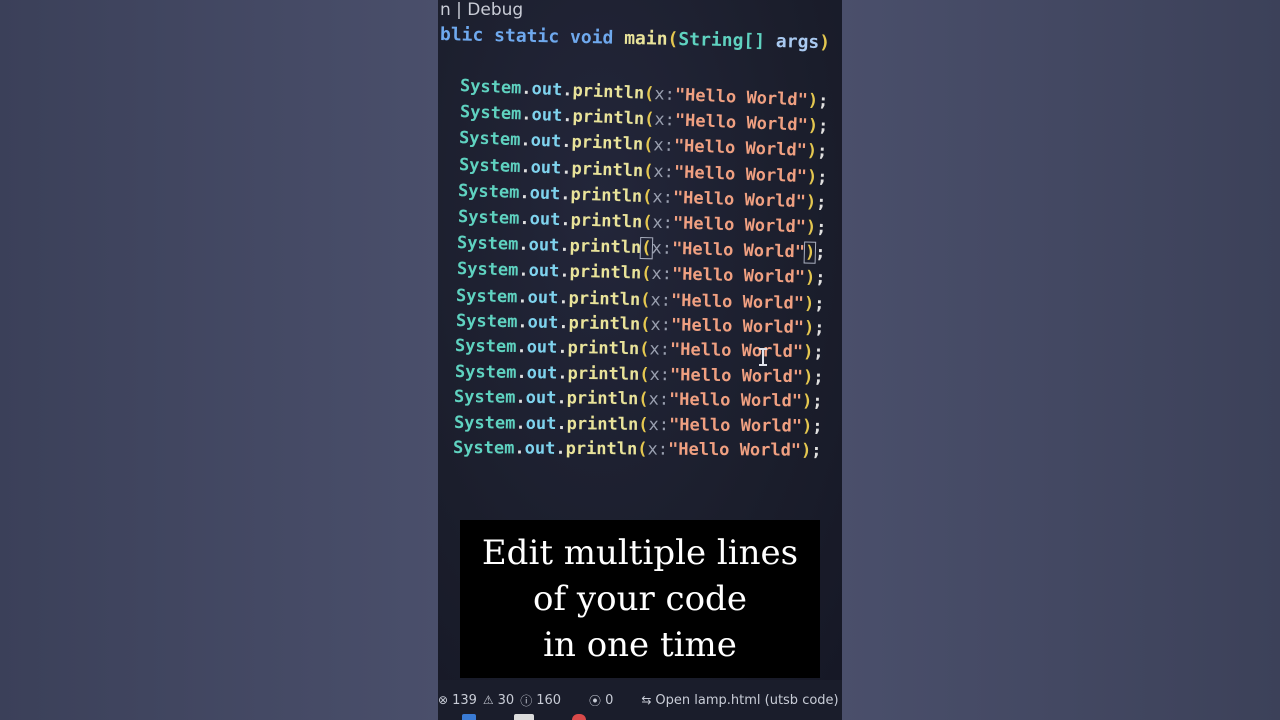  I want to click on param-name: args, so click(797, 42).